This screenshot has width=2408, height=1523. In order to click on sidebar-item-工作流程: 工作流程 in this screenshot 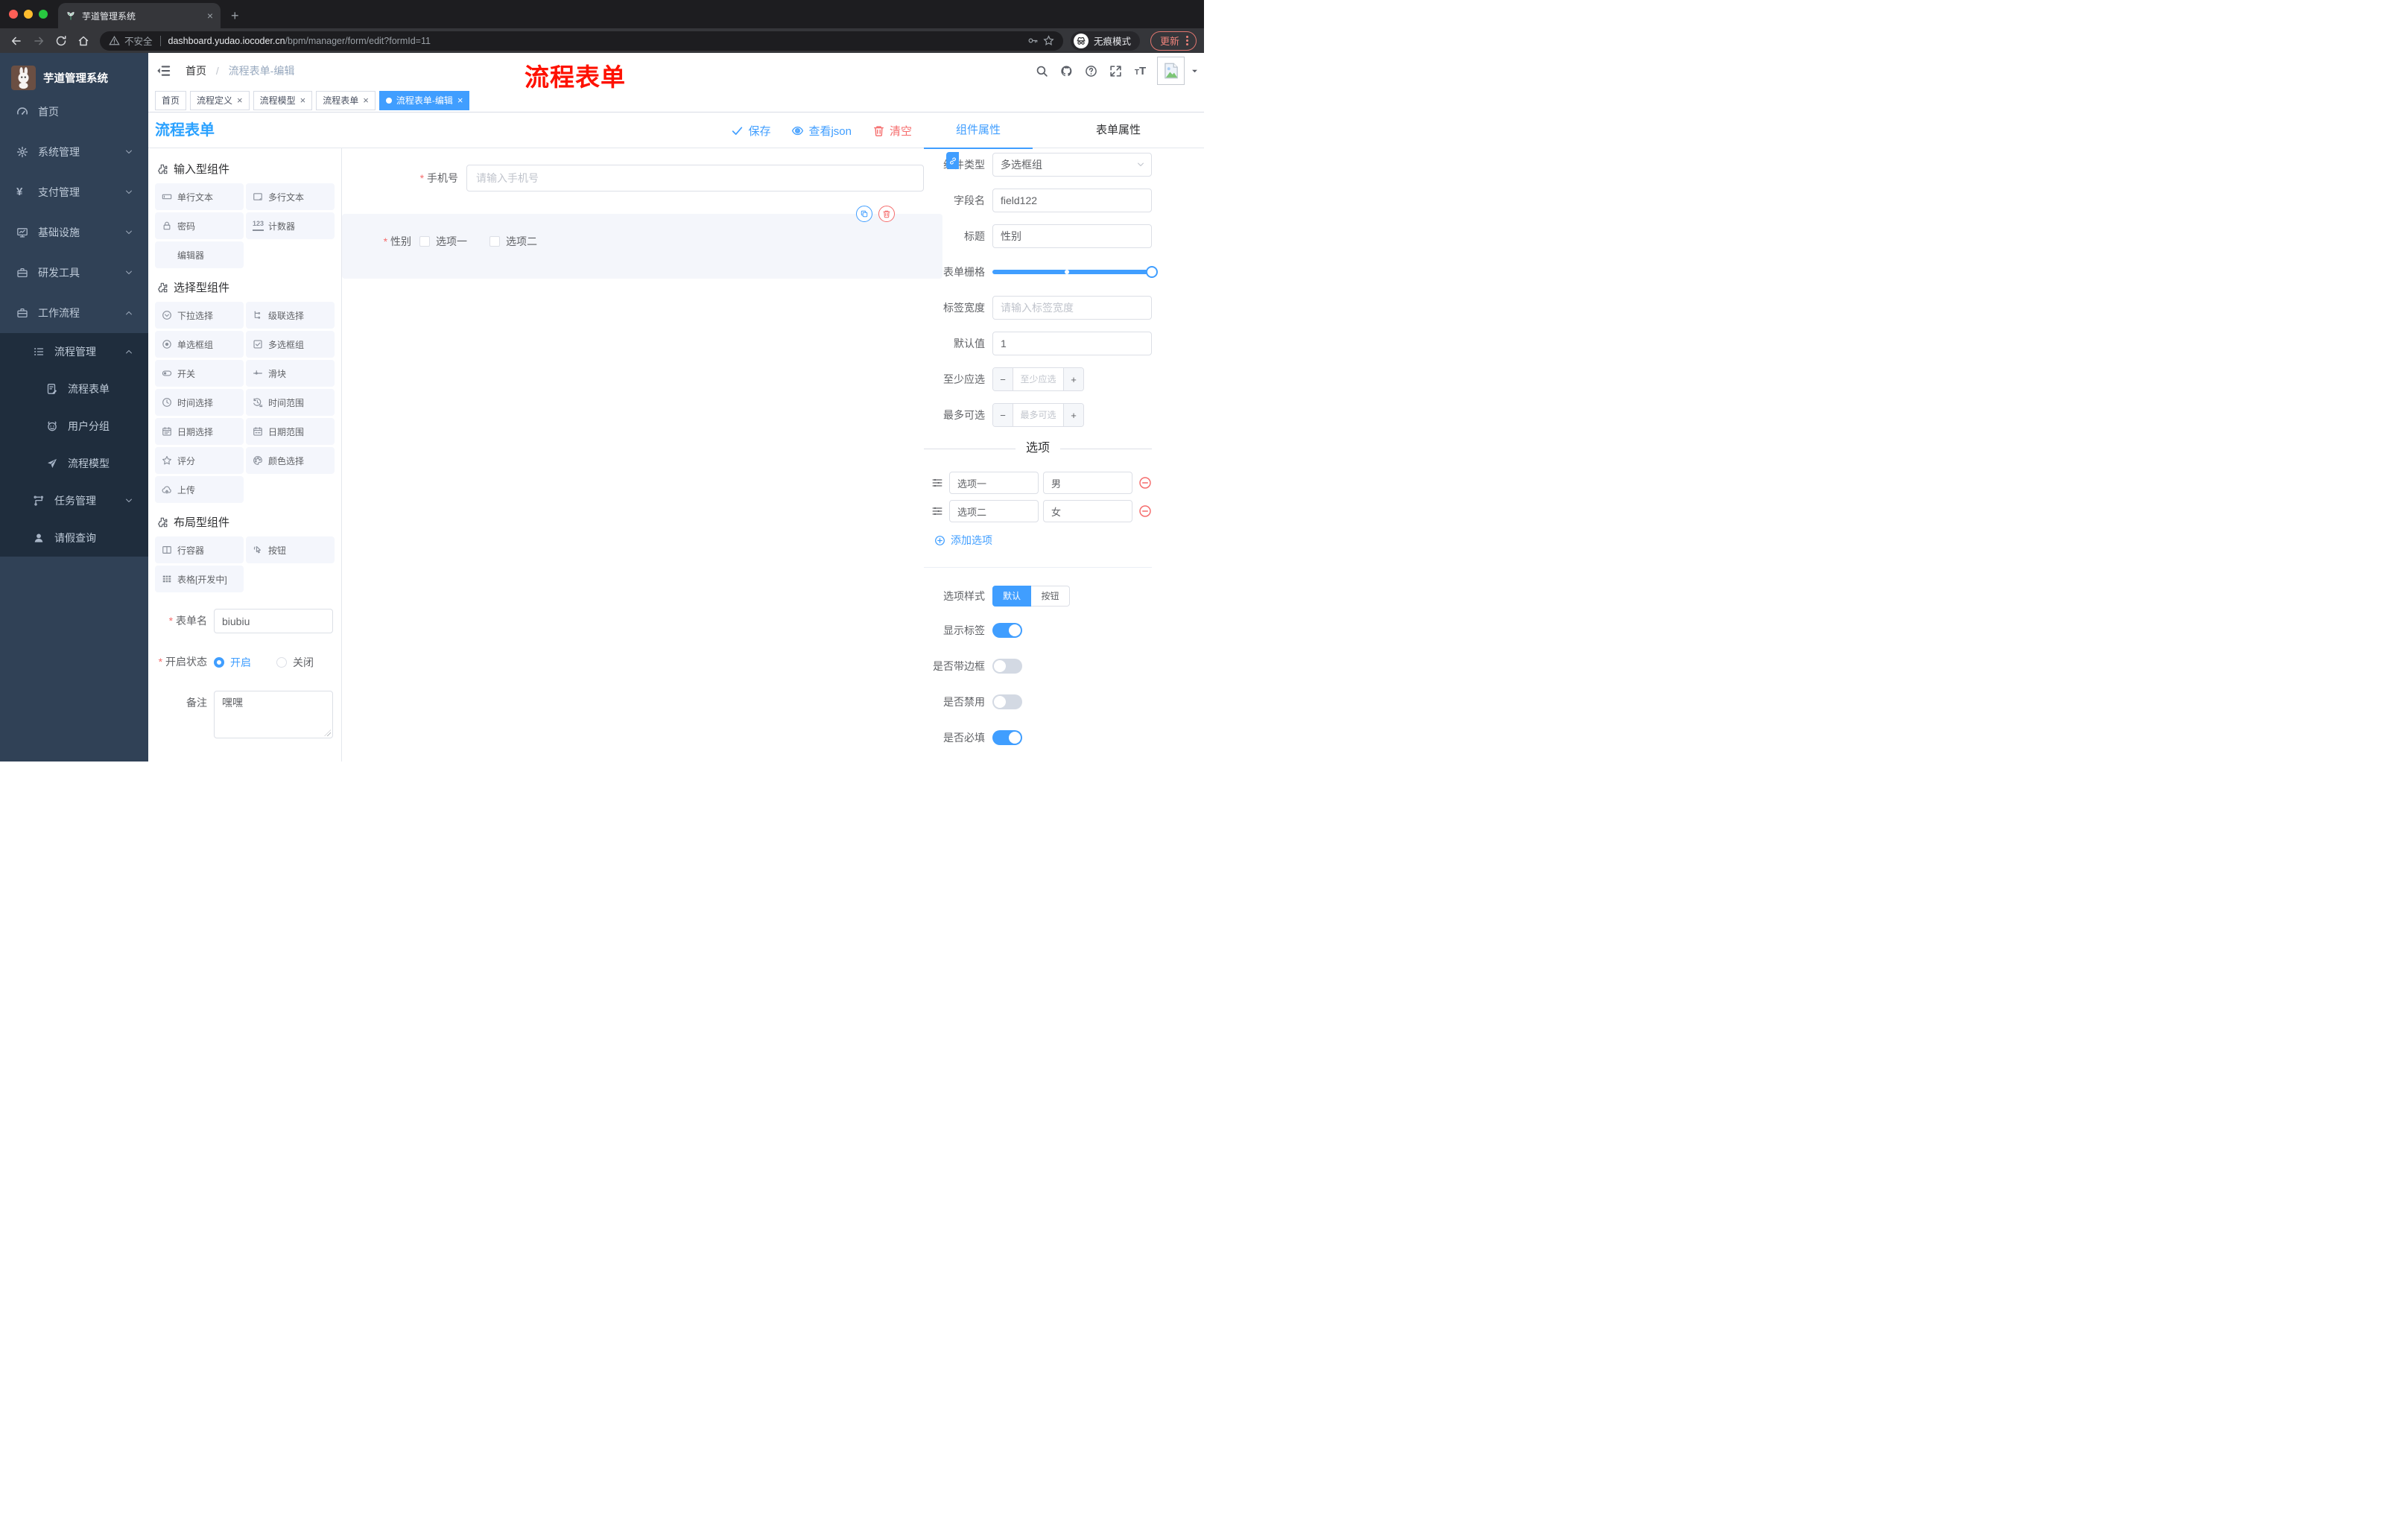, I will do `click(74, 313)`.